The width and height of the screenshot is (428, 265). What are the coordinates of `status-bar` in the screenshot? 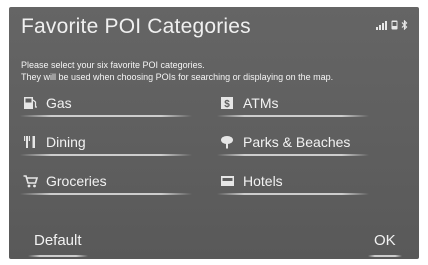 It's located at (392, 25).